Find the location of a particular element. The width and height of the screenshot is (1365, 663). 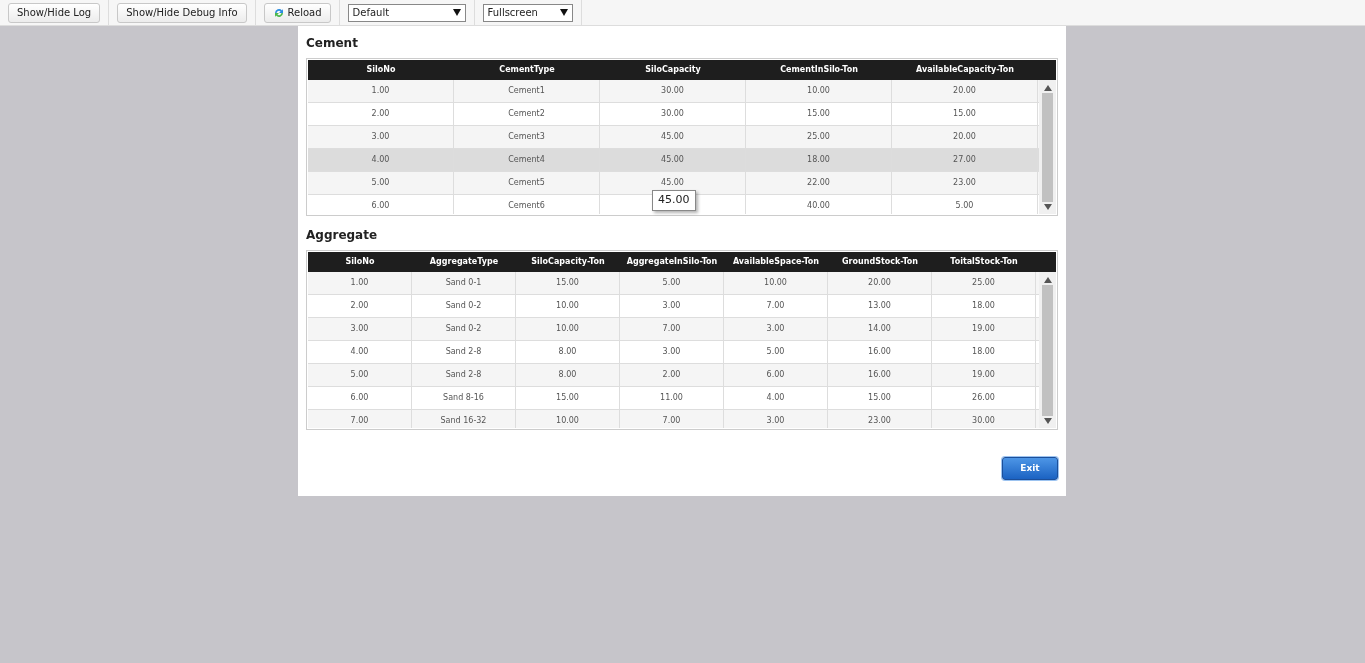

toolbar-button: Reload is located at coordinates (297, 12).